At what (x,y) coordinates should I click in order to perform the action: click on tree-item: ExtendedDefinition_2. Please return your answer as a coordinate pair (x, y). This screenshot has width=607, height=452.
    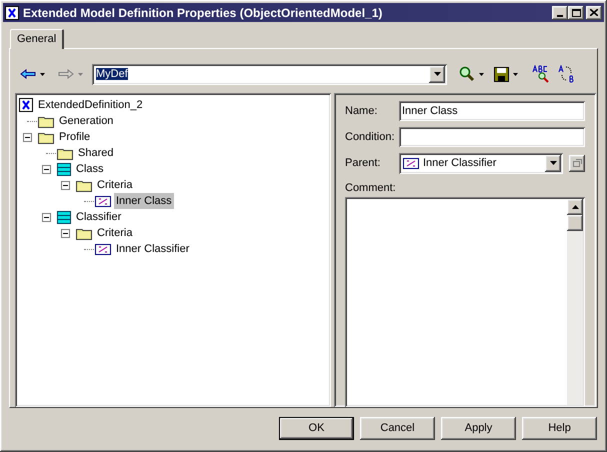
    Looking at the image, I should click on (90, 105).